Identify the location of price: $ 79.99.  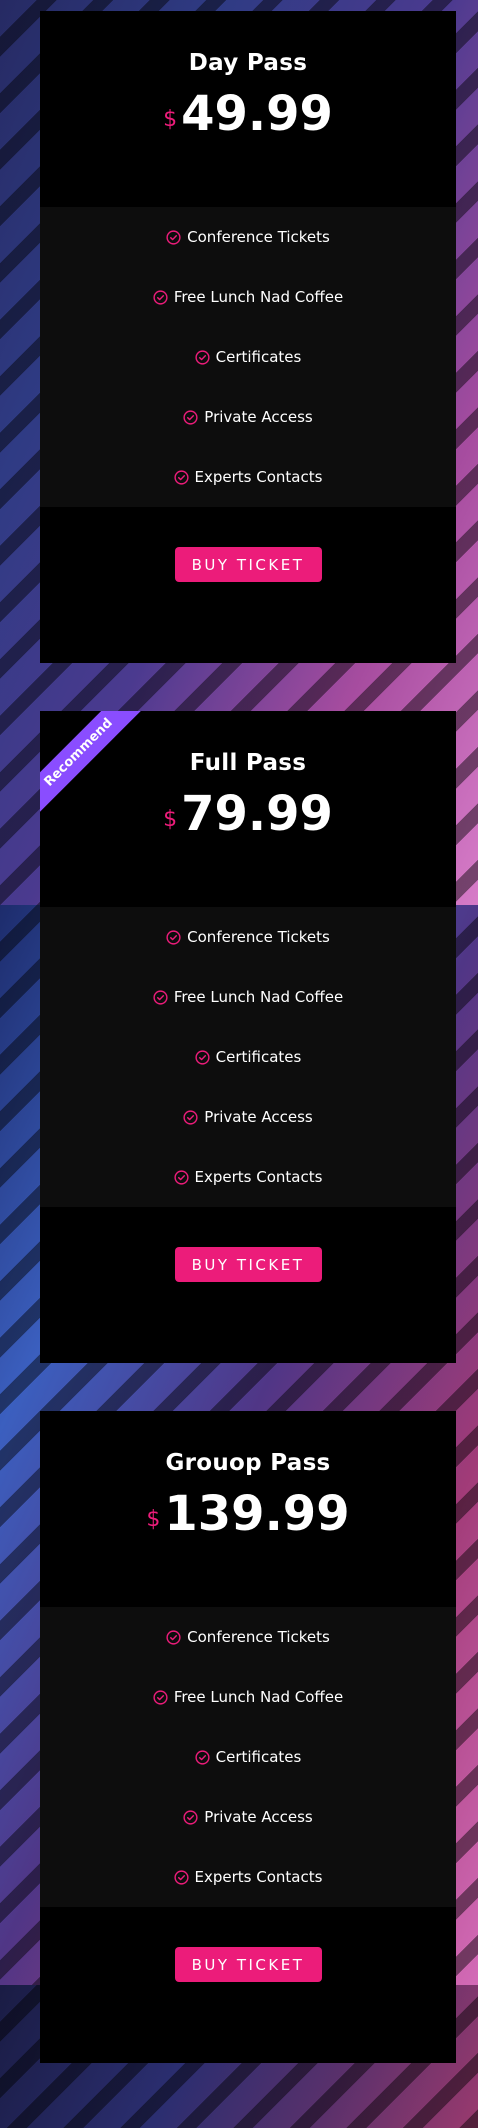
(248, 814).